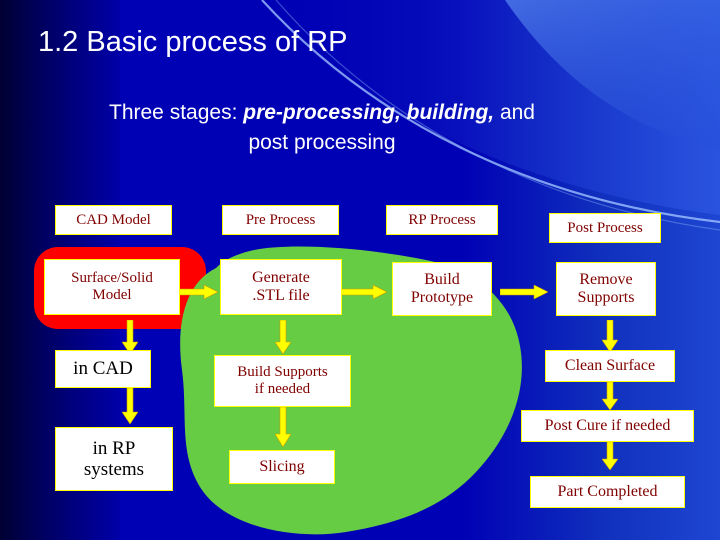 Image resolution: width=720 pixels, height=540 pixels. What do you see at coordinates (112, 278) in the screenshot?
I see `box-label-surface-solid-line1: Surface/Solid` at bounding box center [112, 278].